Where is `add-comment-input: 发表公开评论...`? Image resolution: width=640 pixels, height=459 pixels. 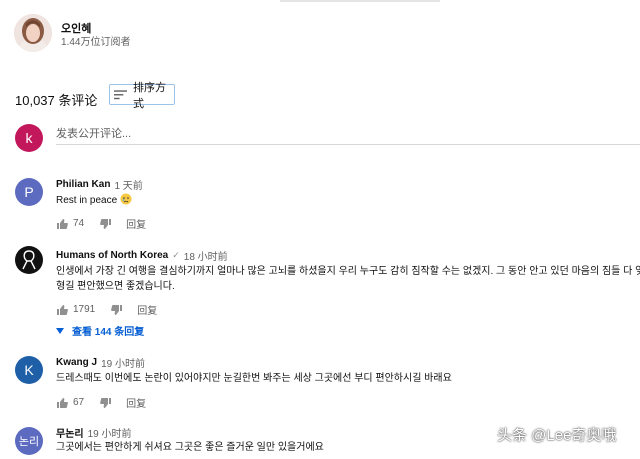 add-comment-input: 发表公开评论... is located at coordinates (336, 133).